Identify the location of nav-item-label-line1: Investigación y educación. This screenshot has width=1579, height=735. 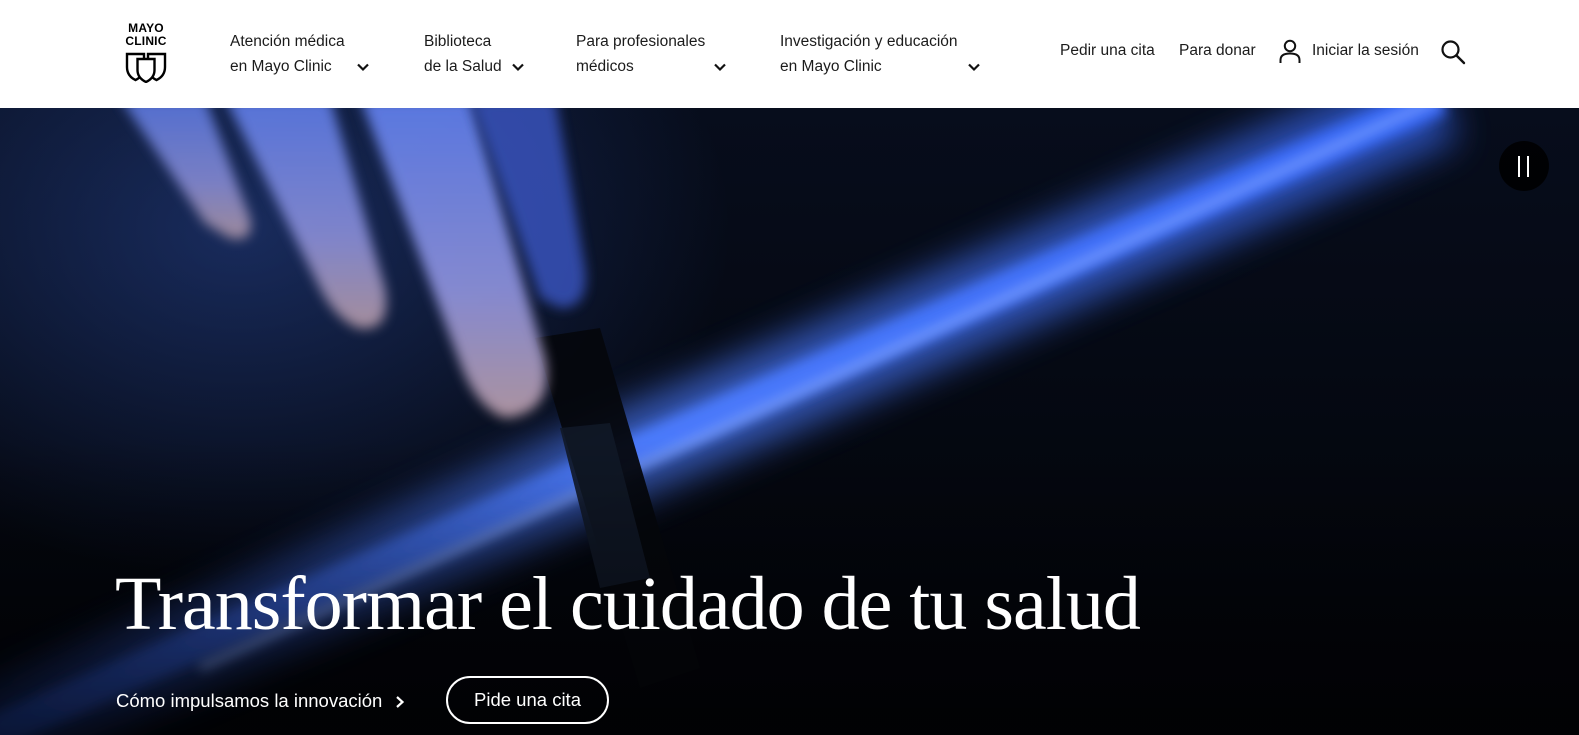
(869, 41).